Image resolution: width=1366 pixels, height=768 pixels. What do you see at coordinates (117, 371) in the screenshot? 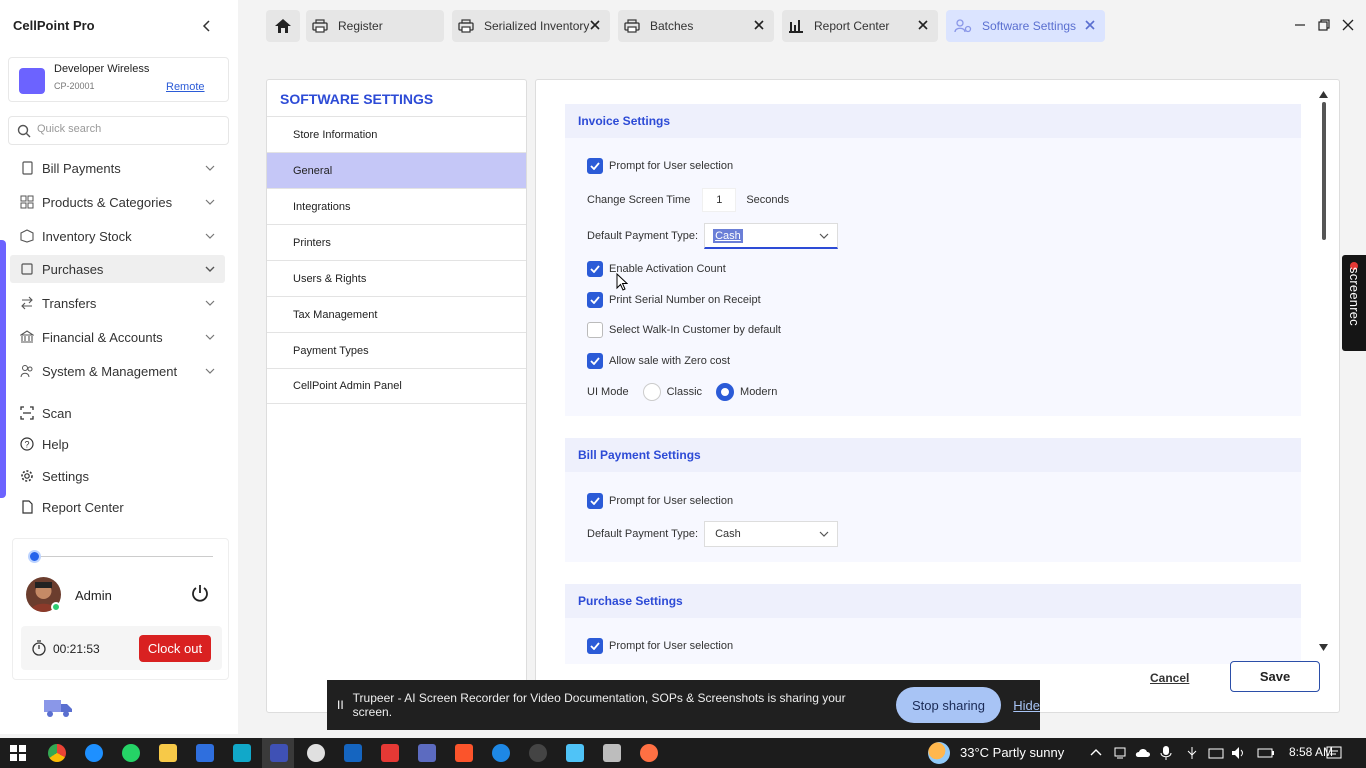
I see `nav-system-management: System & Management` at bounding box center [117, 371].